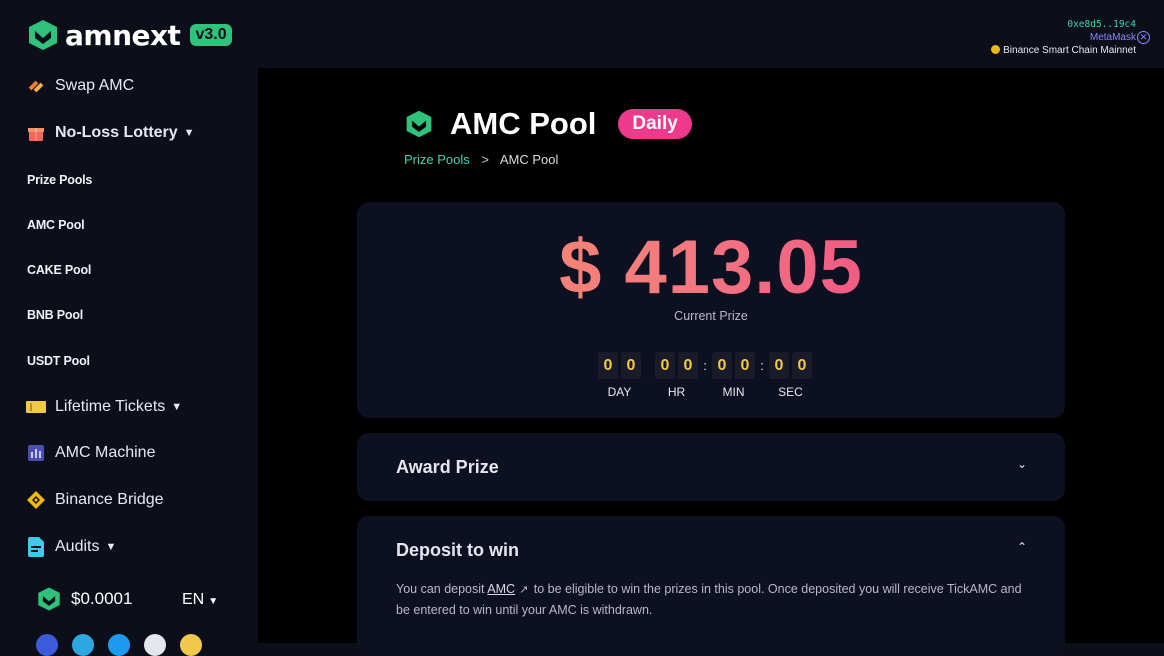 Image resolution: width=1164 pixels, height=656 pixels. What do you see at coordinates (676, 375) in the screenshot?
I see `countdown-hr: 00 HR` at bounding box center [676, 375].